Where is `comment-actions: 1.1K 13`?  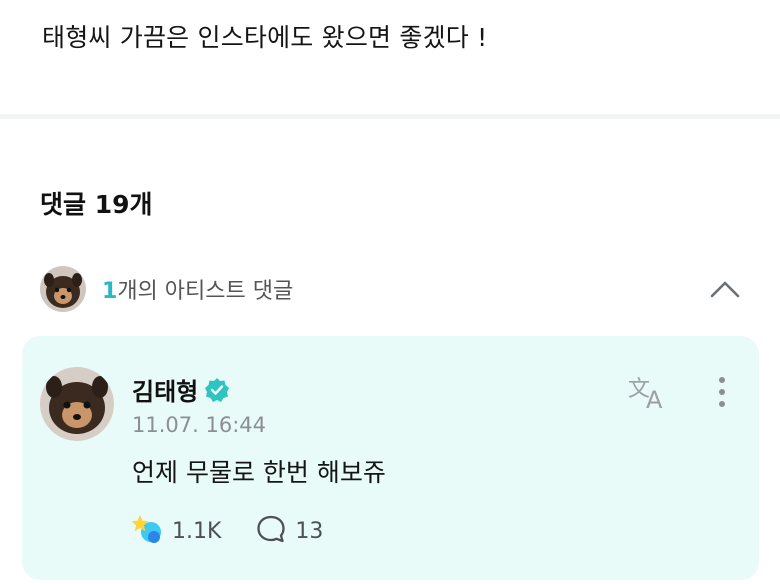
comment-actions: 1.1K 13 is located at coordinates (243, 531).